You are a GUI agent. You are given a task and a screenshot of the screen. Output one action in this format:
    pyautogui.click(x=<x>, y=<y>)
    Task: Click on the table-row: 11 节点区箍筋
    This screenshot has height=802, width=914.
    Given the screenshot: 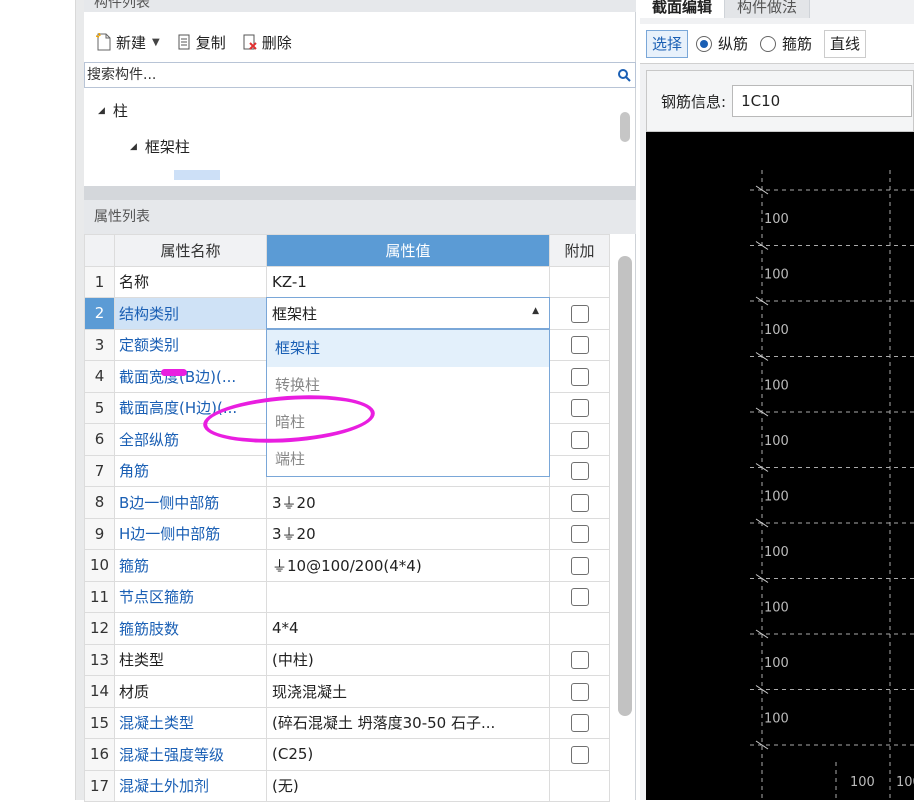 What is the action you would take?
    pyautogui.click(x=347, y=596)
    